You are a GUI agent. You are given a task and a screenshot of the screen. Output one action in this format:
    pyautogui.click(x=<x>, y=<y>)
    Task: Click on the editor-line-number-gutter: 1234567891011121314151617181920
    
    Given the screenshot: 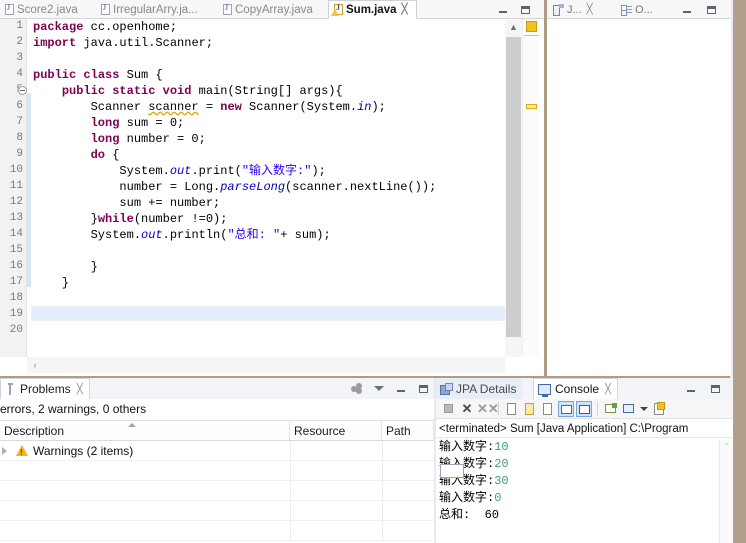 What is the action you would take?
    pyautogui.click(x=13, y=188)
    